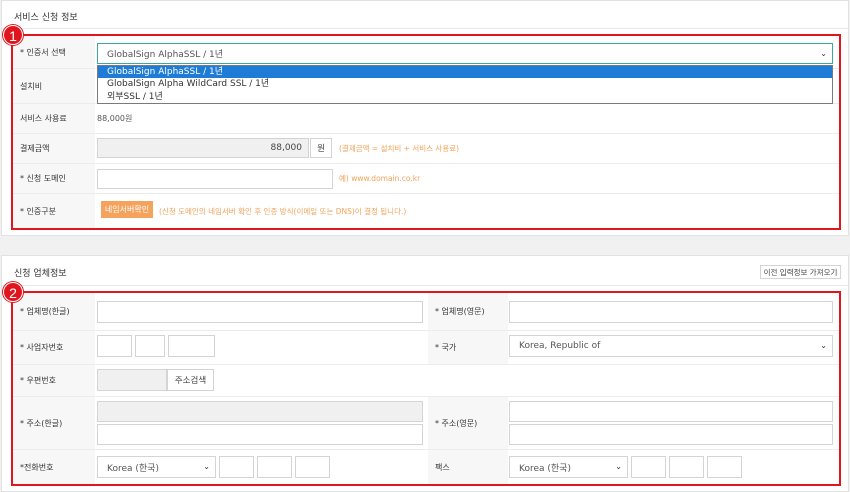  I want to click on phone-country-value: Korea (한국), so click(133, 468).